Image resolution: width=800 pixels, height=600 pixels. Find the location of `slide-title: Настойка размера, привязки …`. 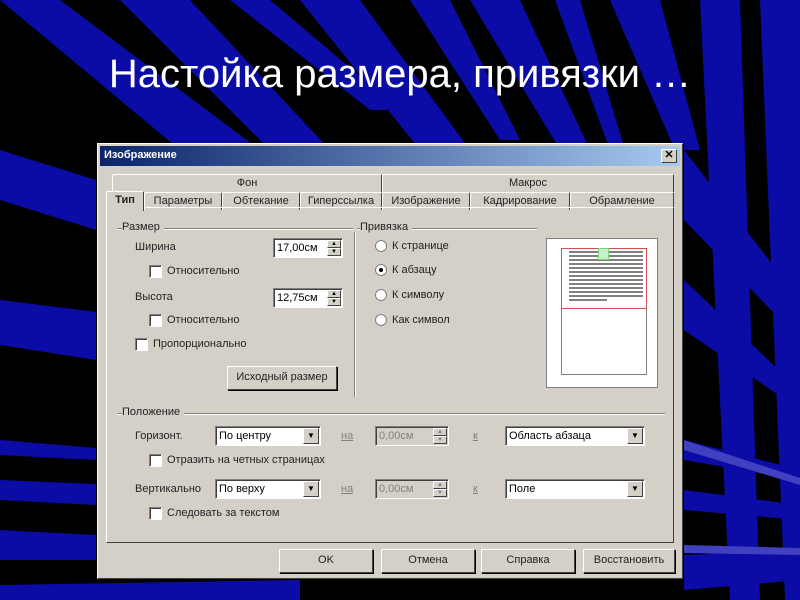

slide-title: Настойка размера, привязки … is located at coordinates (400, 74).